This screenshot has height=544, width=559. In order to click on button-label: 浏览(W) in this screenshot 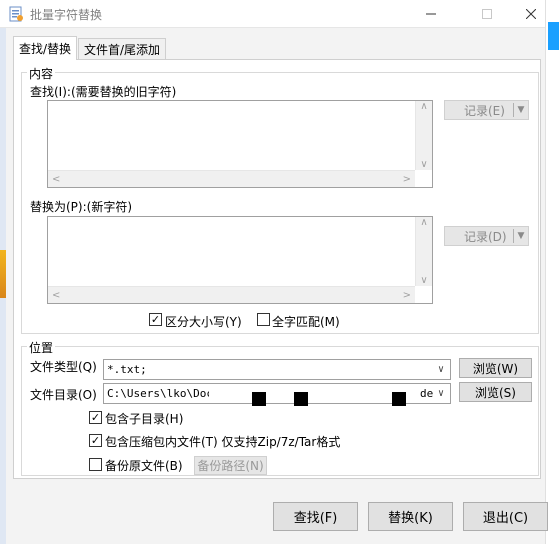, I will do `click(495, 368)`.